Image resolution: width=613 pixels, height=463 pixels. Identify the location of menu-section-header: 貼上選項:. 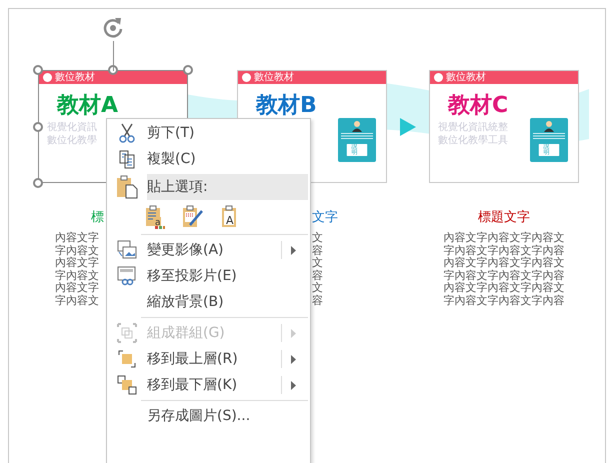
(227, 187).